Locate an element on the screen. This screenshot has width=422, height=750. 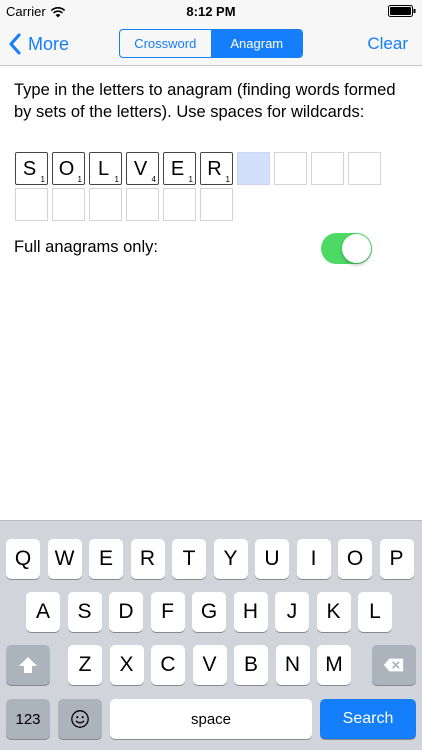
emoji-key is located at coordinates (80, 719).